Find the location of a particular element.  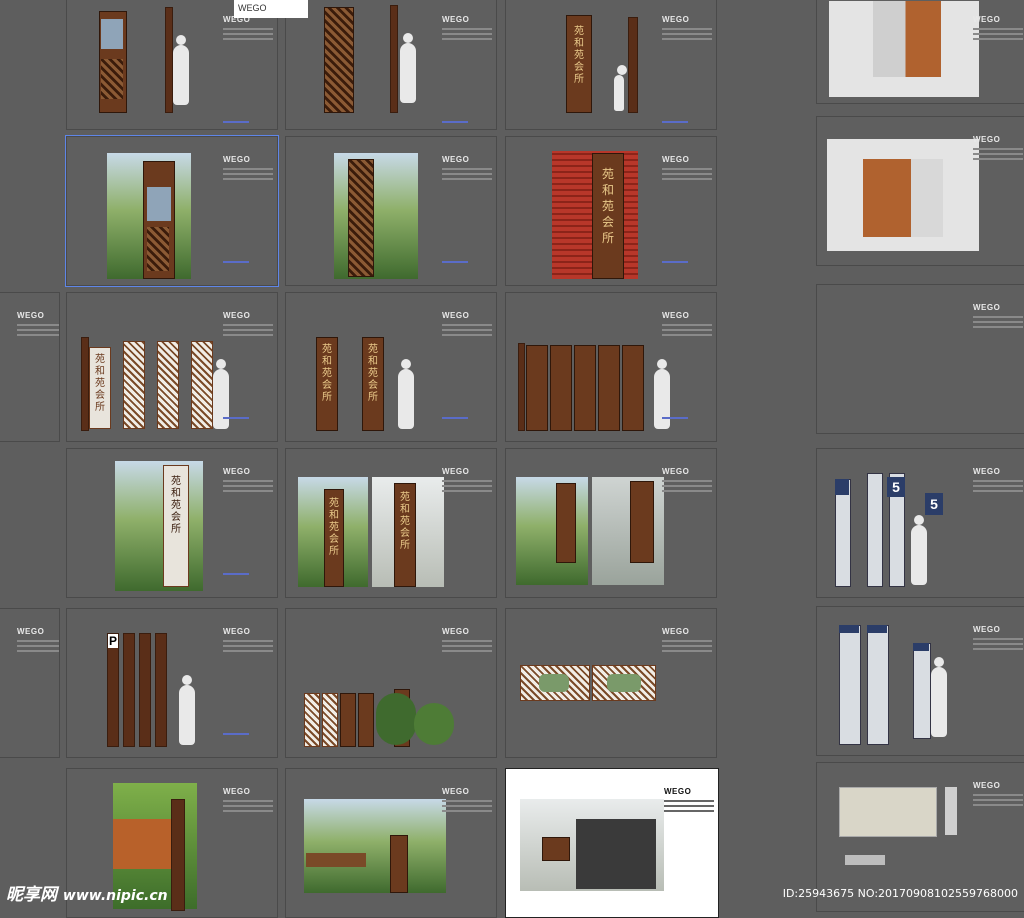

board-r5c2: WEGO is located at coordinates (391, 683).